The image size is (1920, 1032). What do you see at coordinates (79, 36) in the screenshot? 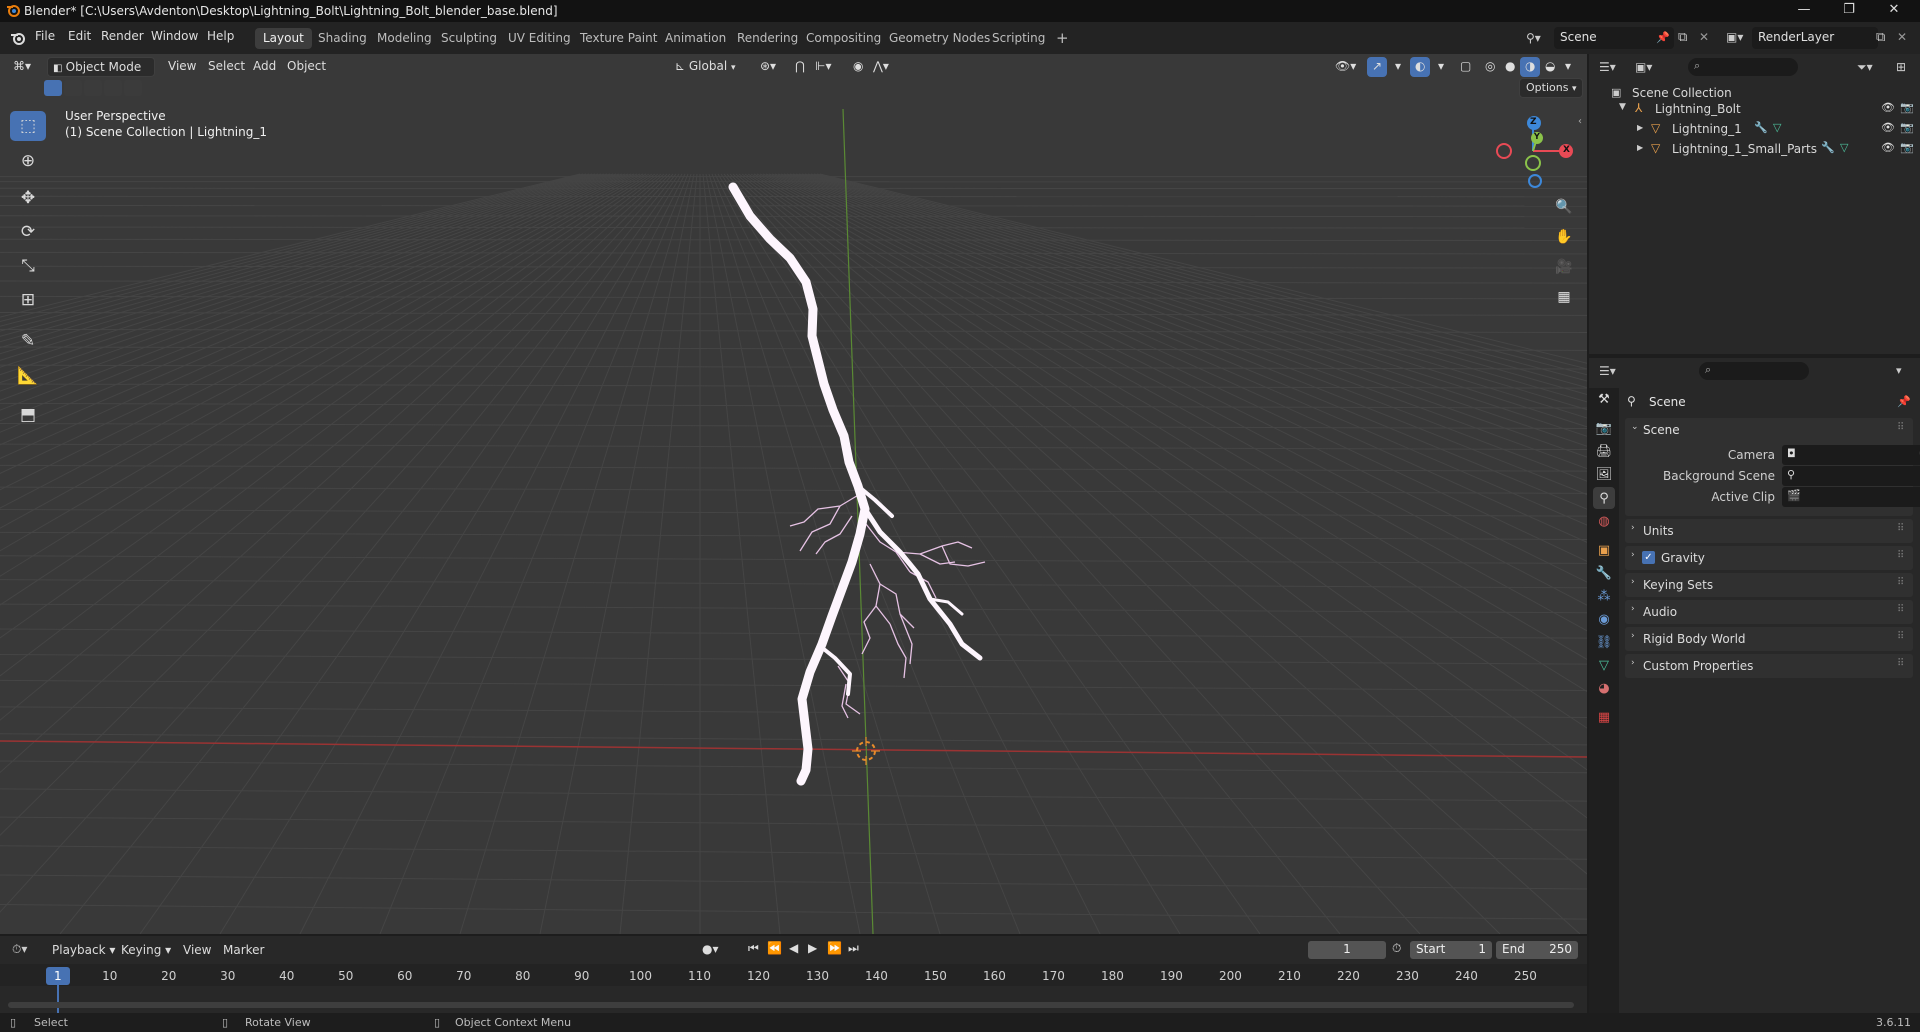
I see `menu-edit: Edit` at bounding box center [79, 36].